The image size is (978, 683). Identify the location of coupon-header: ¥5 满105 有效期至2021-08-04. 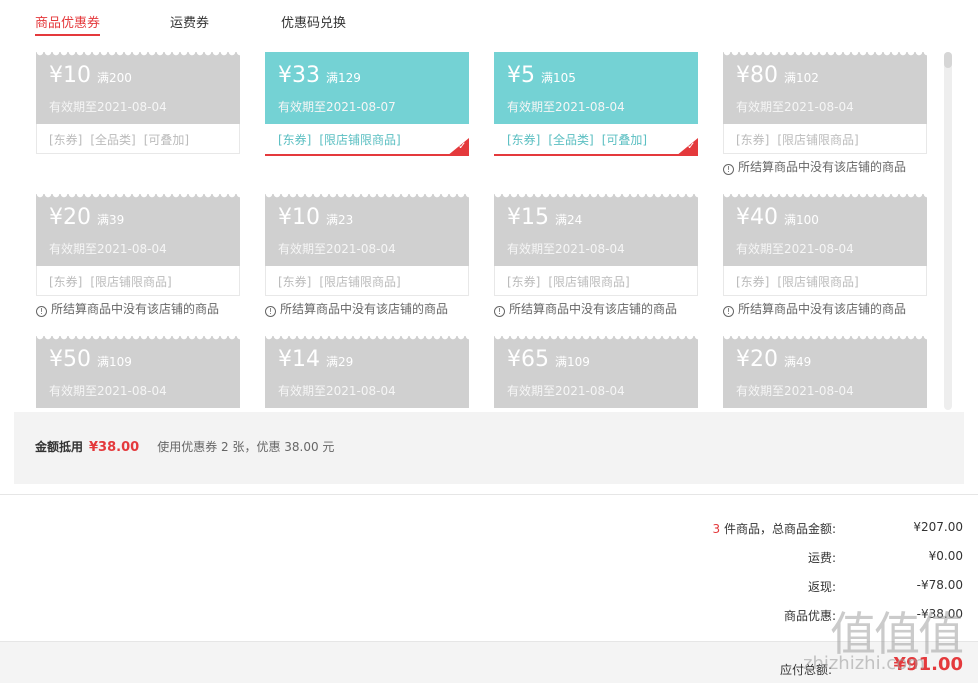
(596, 88).